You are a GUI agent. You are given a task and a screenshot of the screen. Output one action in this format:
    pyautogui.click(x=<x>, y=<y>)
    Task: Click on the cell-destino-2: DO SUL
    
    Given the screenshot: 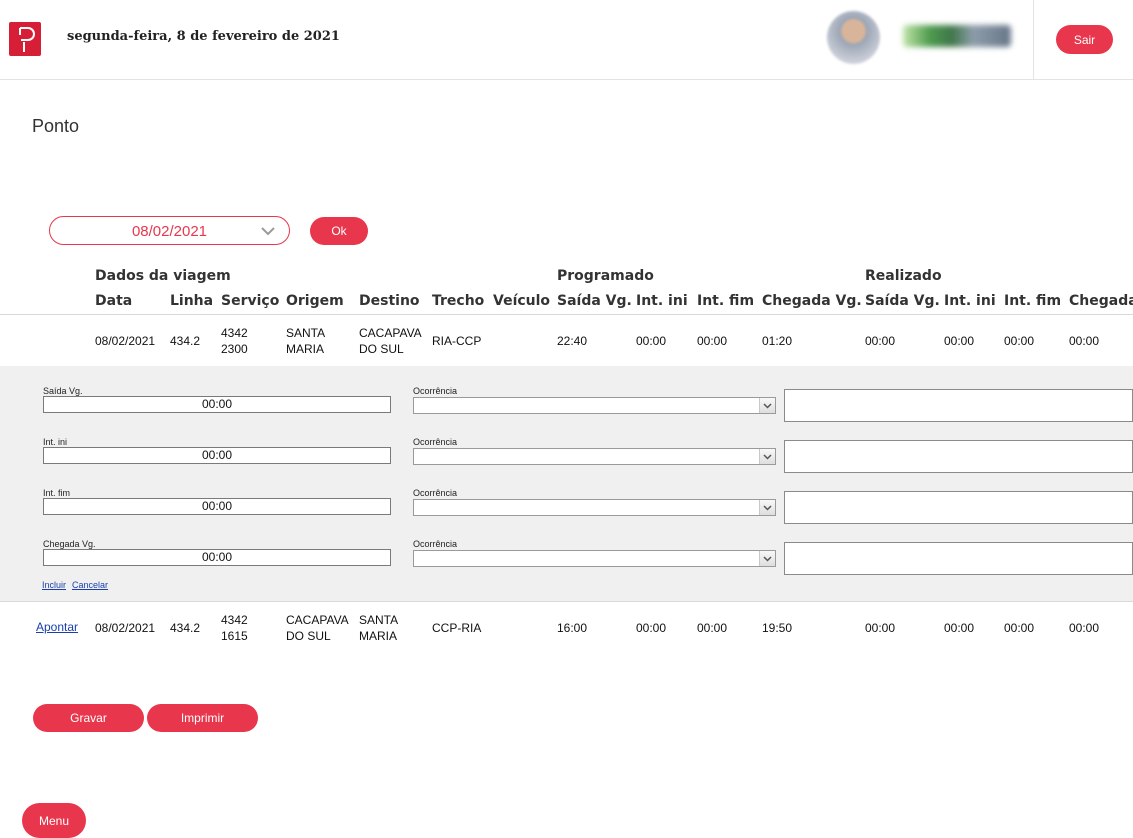 What is the action you would take?
    pyautogui.click(x=381, y=349)
    